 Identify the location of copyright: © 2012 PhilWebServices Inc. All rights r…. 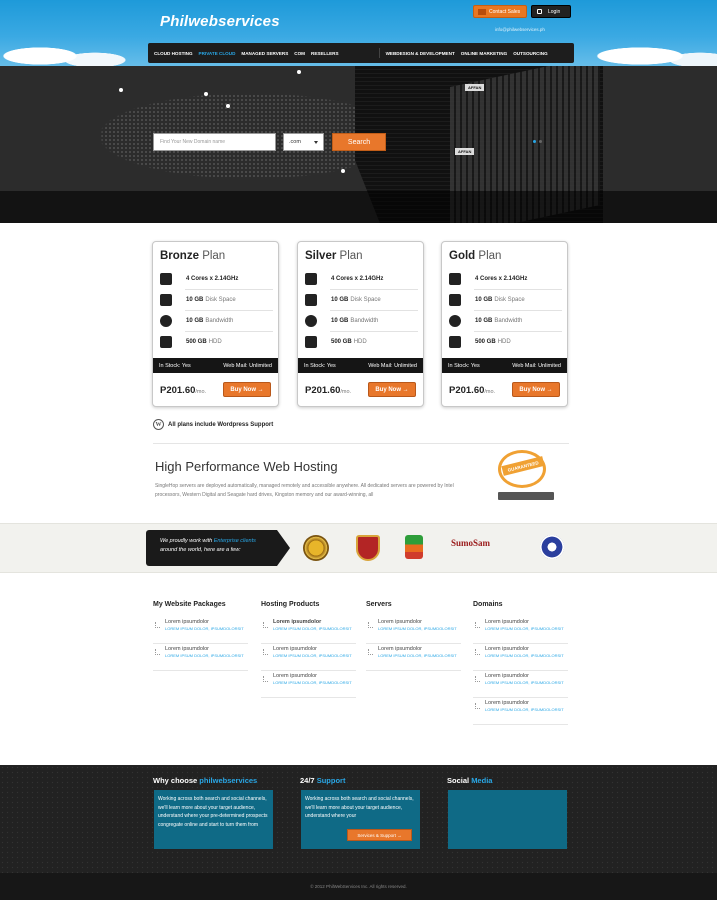
(358, 886).